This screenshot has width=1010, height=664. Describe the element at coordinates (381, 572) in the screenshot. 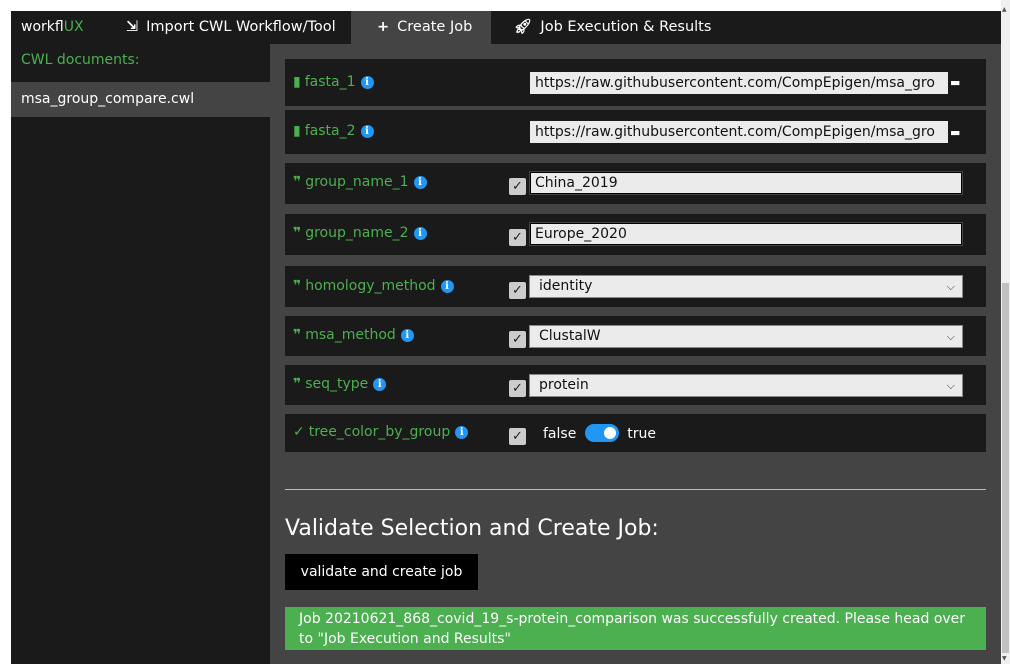

I see `validate-and-create-job-button: validate and create job` at that location.